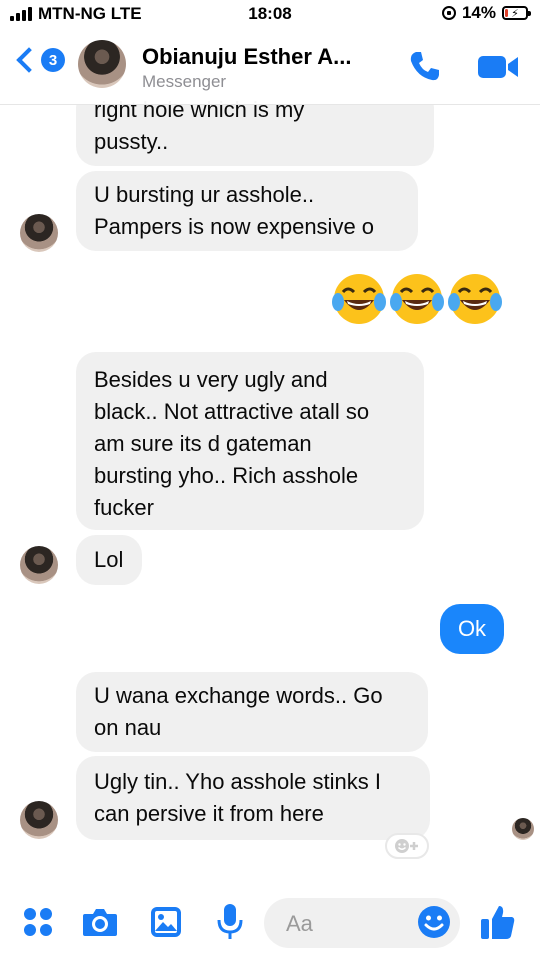 The image size is (540, 960). I want to click on like-button, so click(498, 922).